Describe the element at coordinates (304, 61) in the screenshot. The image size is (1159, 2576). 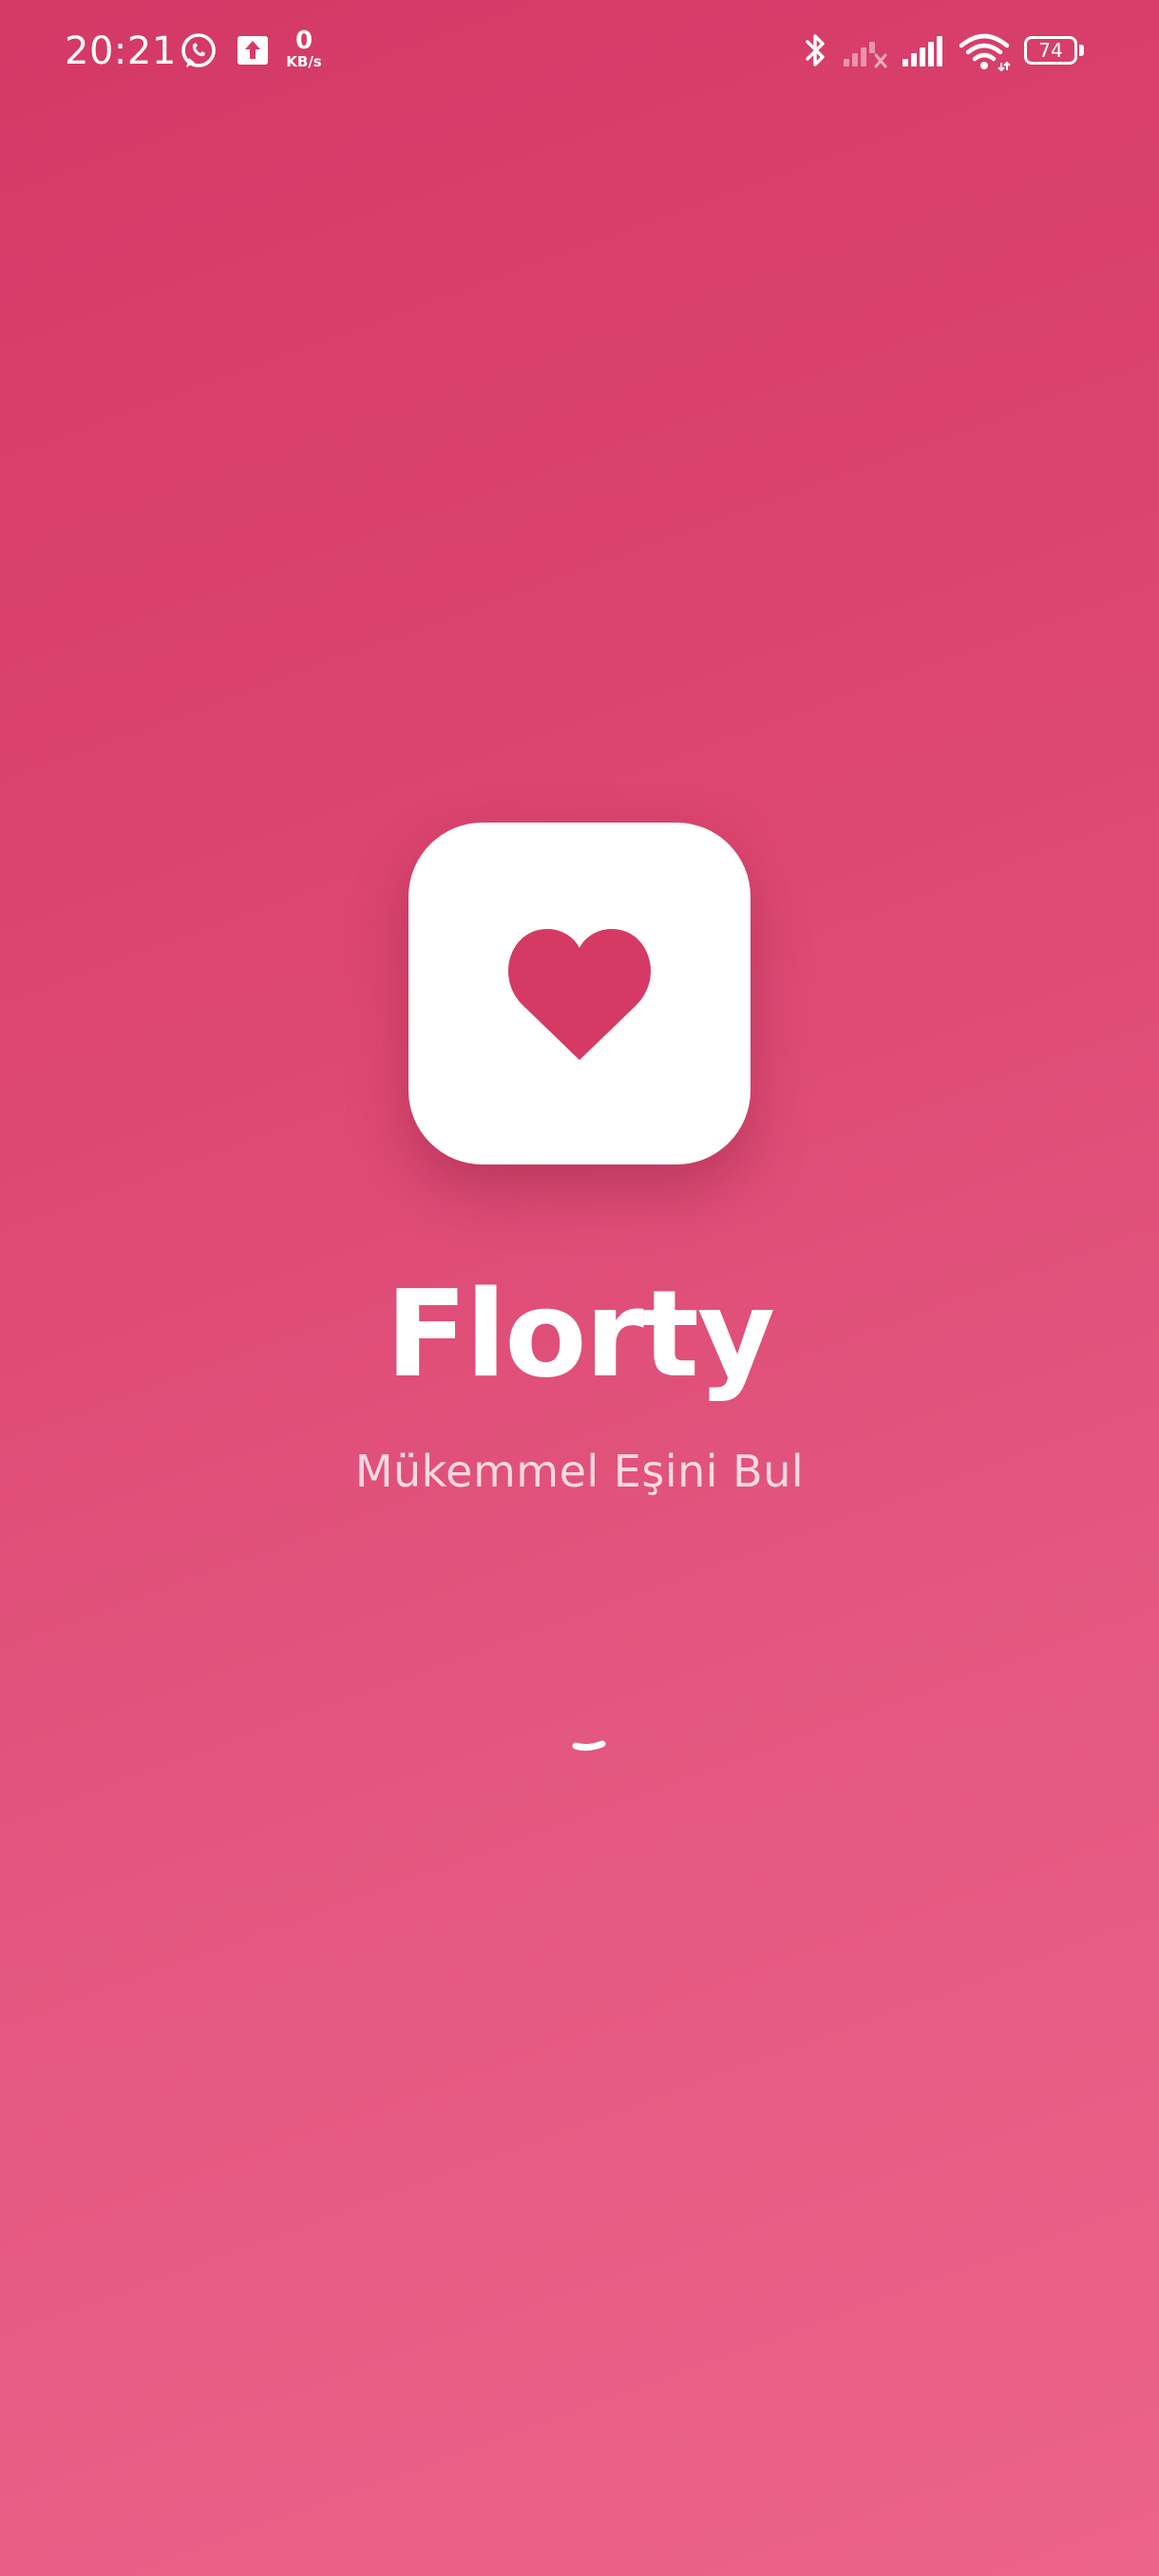
I see `network-speed-unit: KB/s` at that location.